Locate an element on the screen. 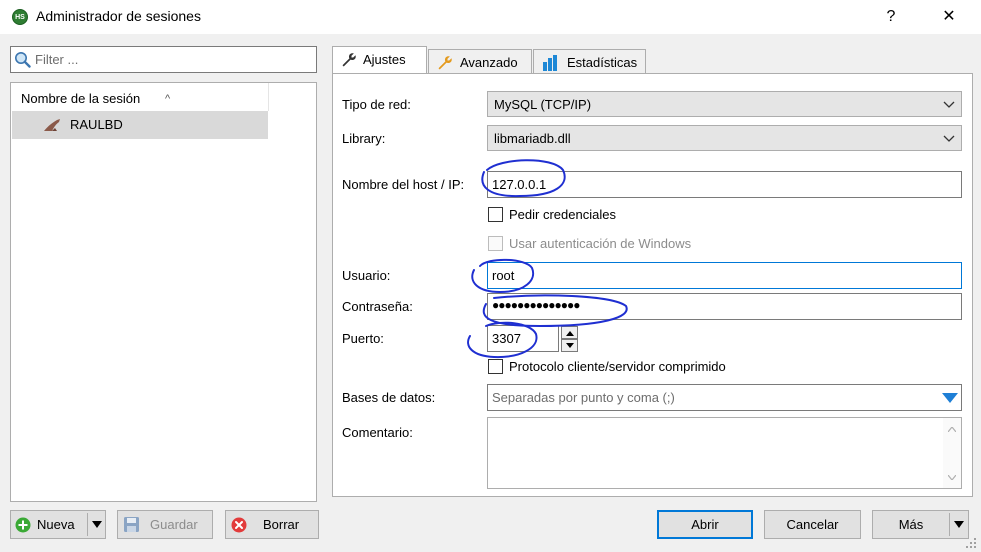 Image resolution: width=981 pixels, height=552 pixels. delete-icon is located at coordinates (239, 525).